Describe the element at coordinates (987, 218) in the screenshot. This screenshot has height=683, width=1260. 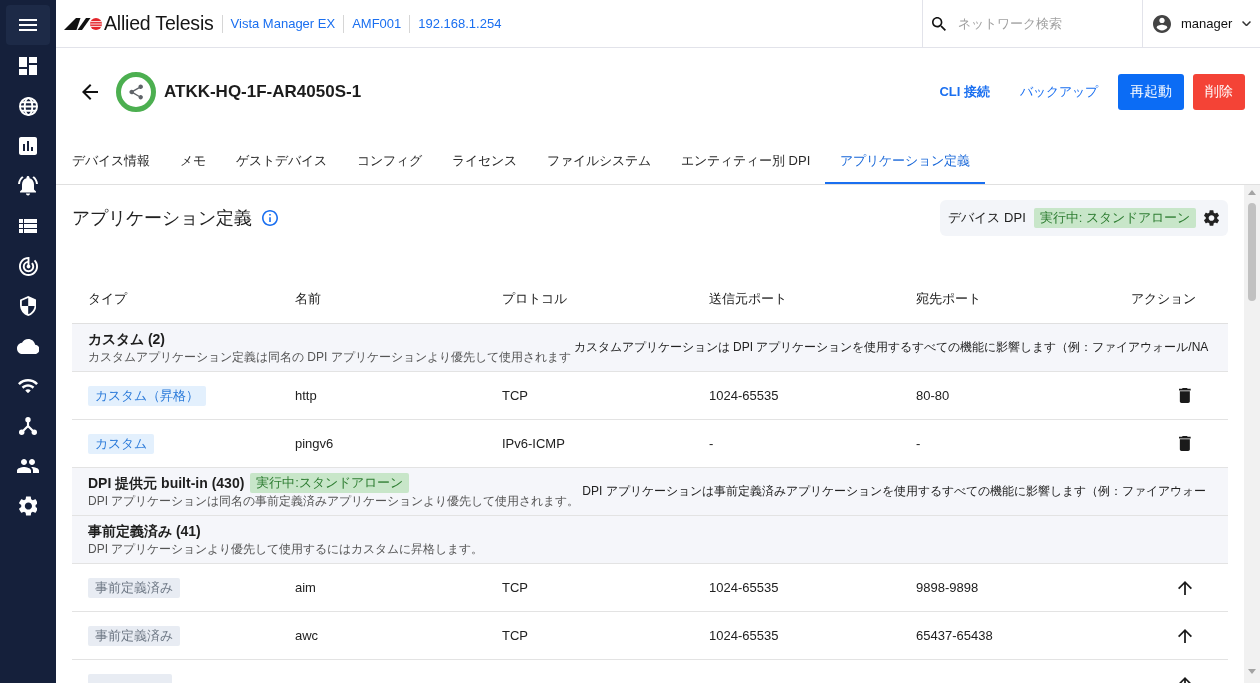
I see `dpi-label: デバイス DPI` at that location.